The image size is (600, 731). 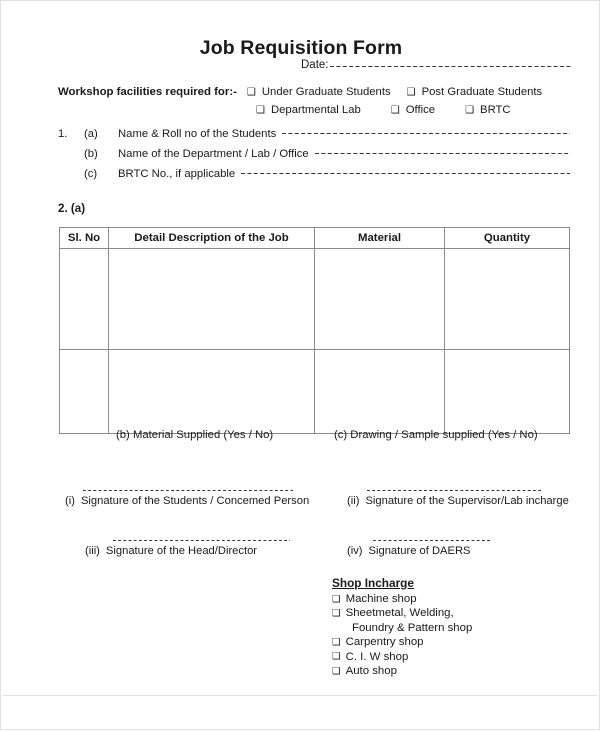 I want to click on checkbox-under-graduate-students: ❑ Under Graduate Students, so click(x=319, y=92).